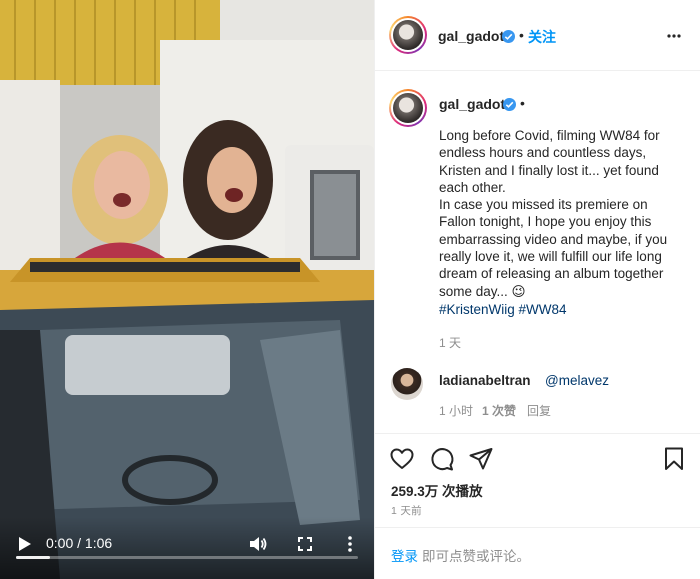 The width and height of the screenshot is (700, 579). I want to click on comment-time: 1 小时, so click(456, 411).